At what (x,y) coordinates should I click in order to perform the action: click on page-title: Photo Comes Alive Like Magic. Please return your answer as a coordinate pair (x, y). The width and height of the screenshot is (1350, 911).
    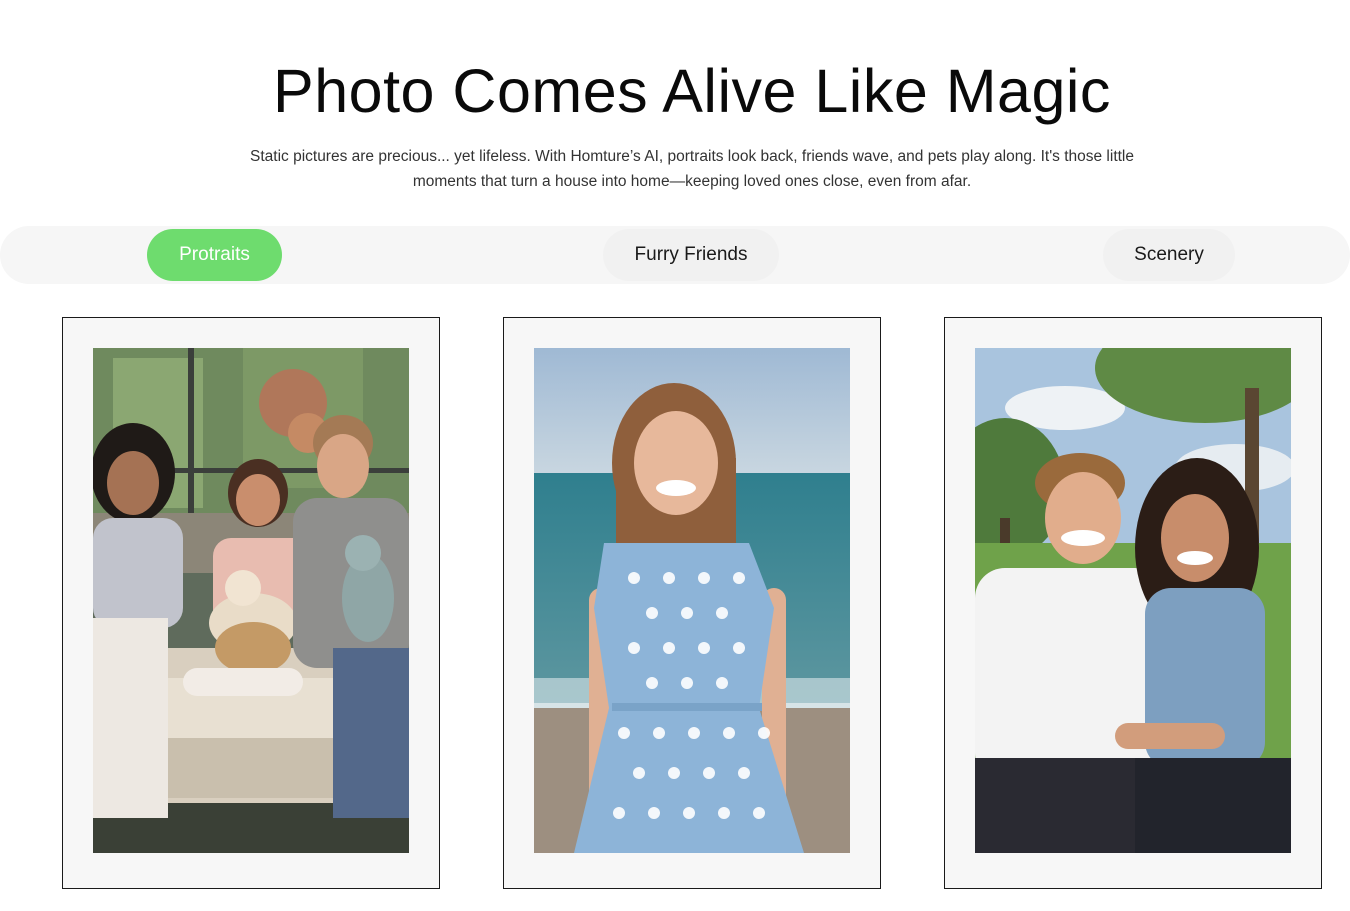
    Looking at the image, I should click on (692, 91).